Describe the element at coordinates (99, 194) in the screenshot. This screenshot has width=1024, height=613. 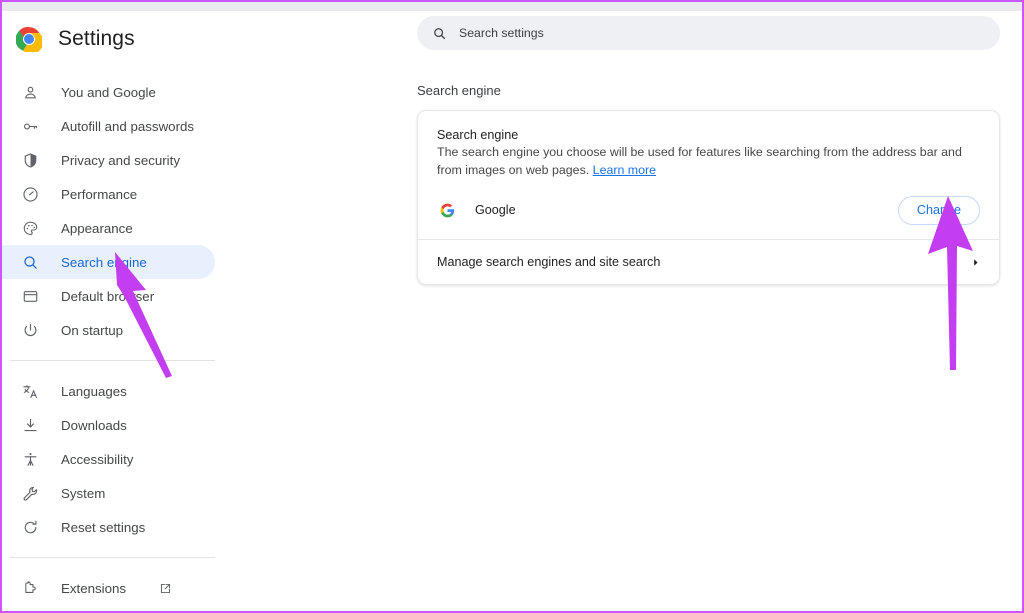
I see `sidebar-item-label: Performance` at that location.